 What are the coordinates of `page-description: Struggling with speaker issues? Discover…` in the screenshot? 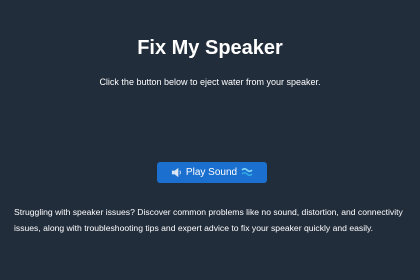 It's located at (208, 220).